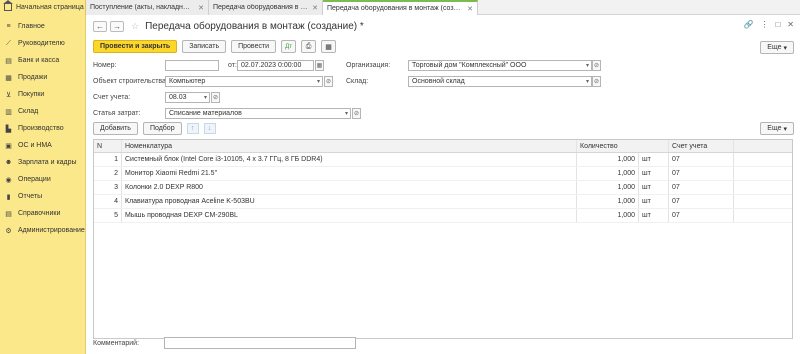 This screenshot has width=800, height=354. What do you see at coordinates (748, 24) in the screenshot?
I see `link-icon: 🔗` at bounding box center [748, 24].